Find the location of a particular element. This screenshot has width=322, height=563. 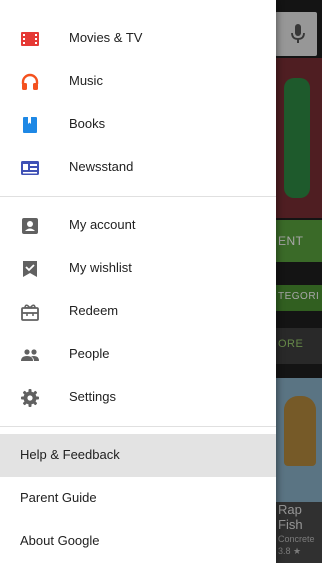

drawer-item-label: Newsstand is located at coordinates (101, 166).